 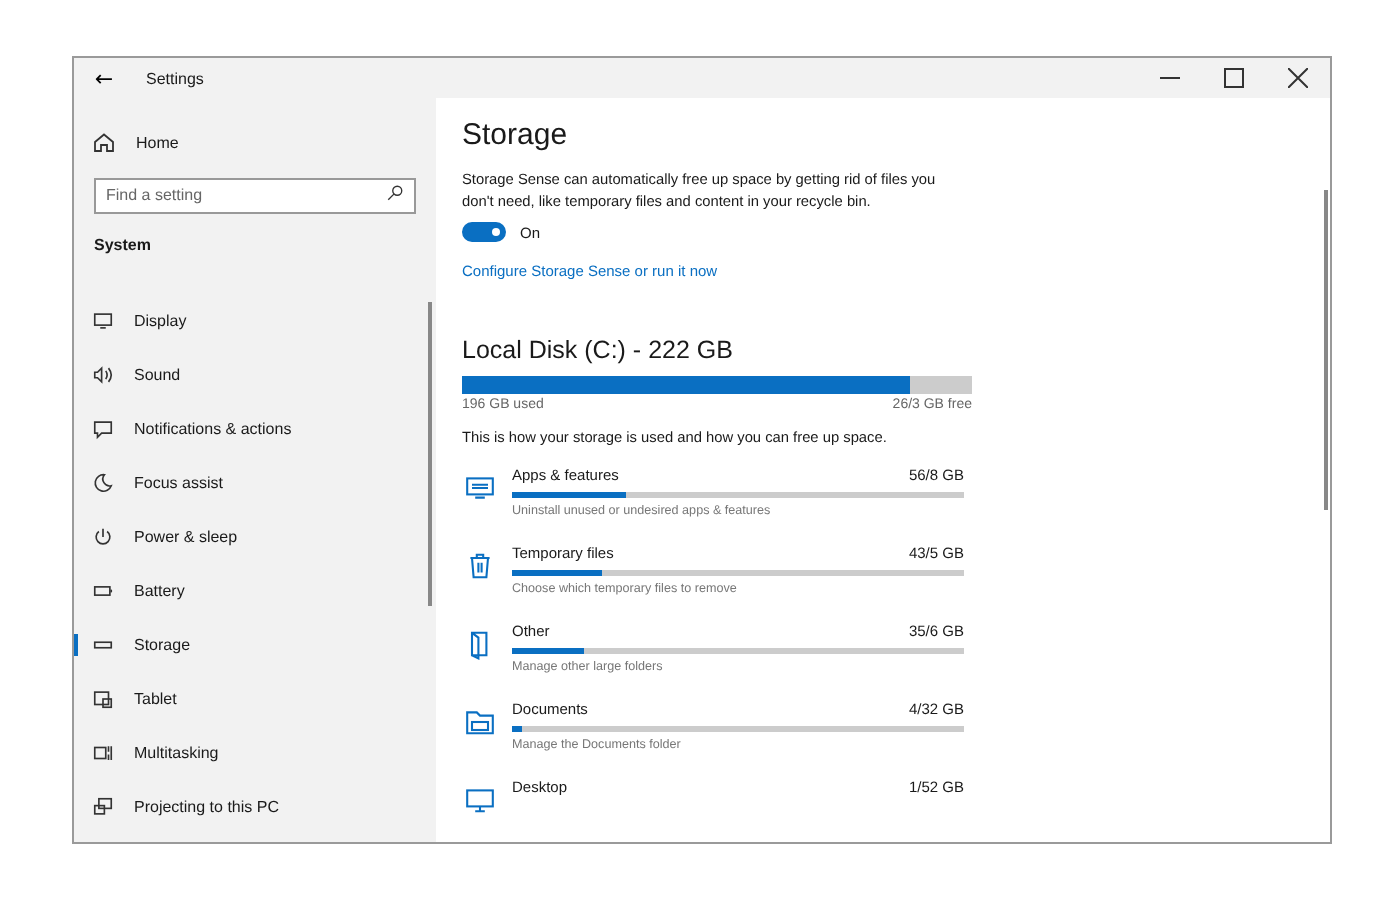 I want to click on home-icon, so click(x=104, y=142).